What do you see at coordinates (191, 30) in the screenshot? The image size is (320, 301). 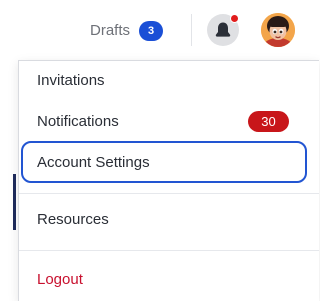 I see `header-divider` at bounding box center [191, 30].